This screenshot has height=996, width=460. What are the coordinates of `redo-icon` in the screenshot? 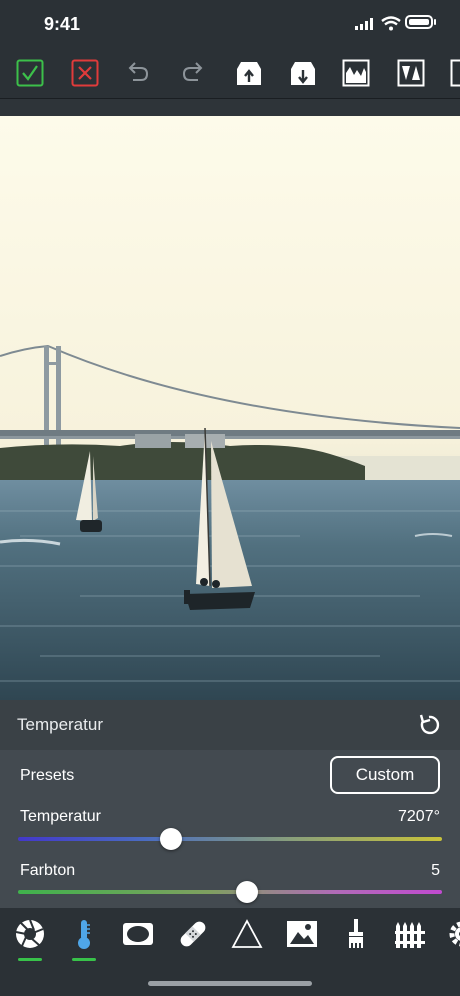 It's located at (193, 73).